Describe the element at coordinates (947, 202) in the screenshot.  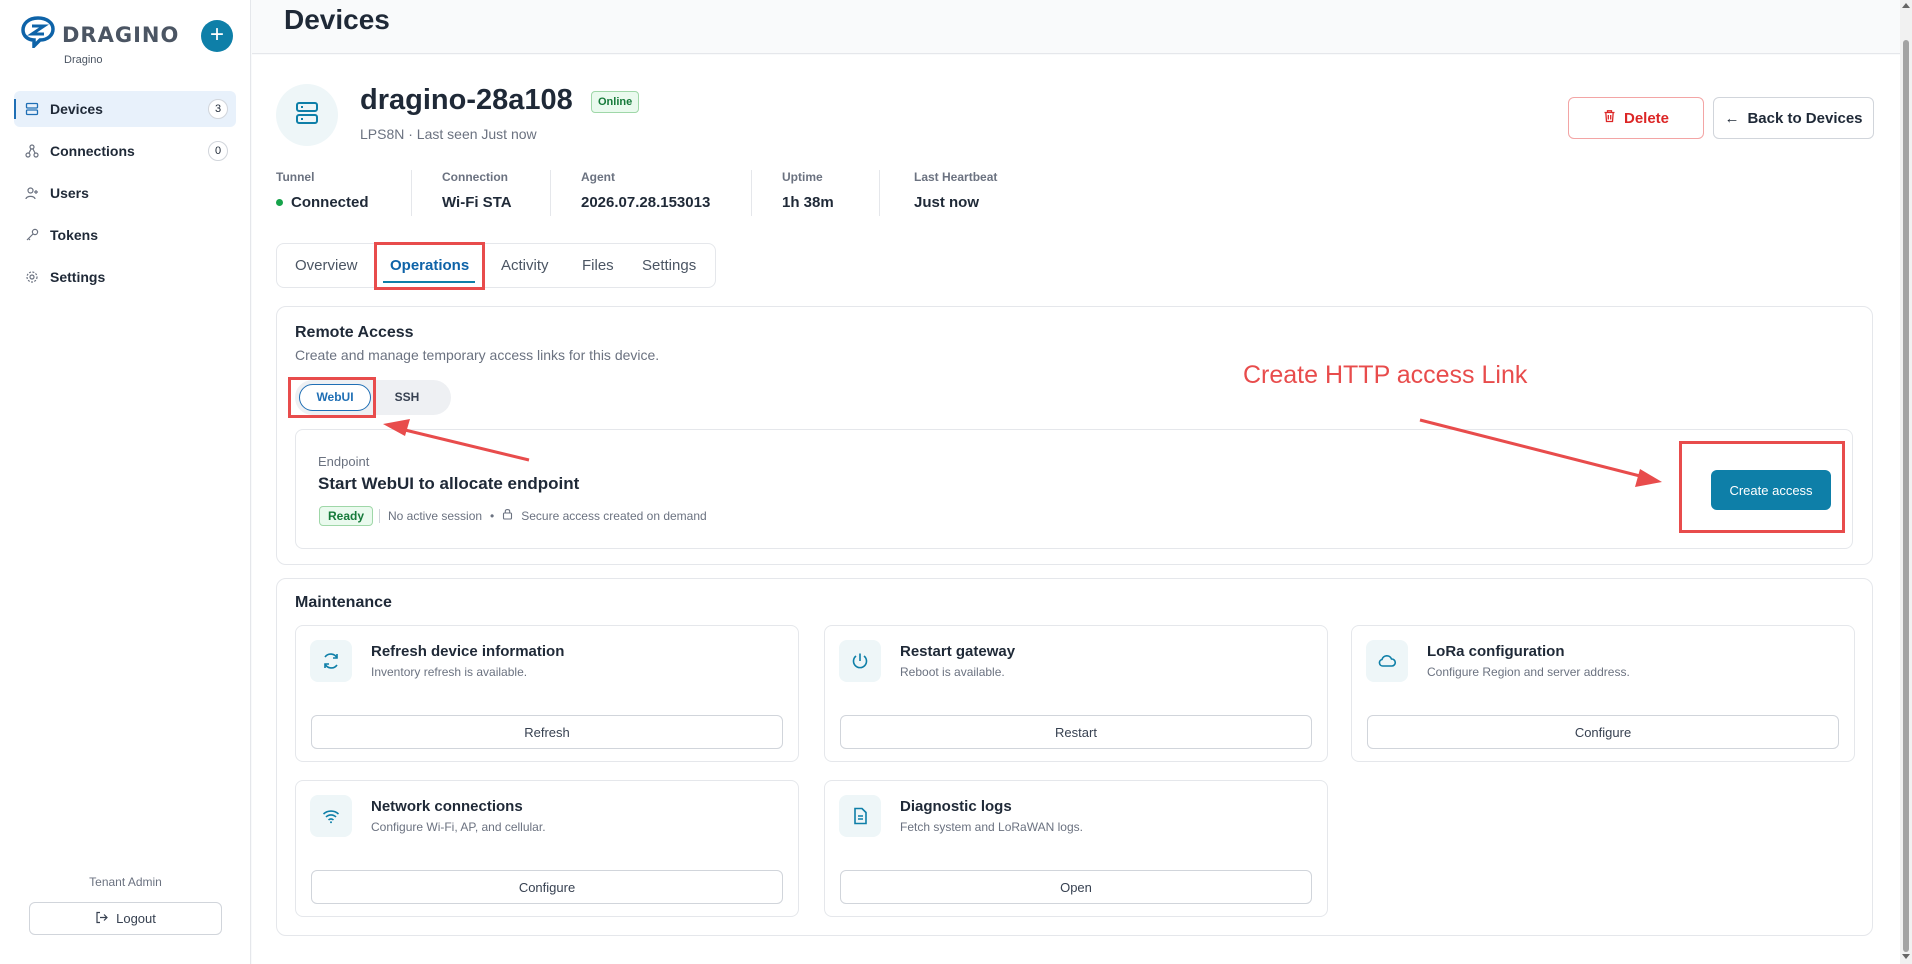
I see `stat-value: Just now` at that location.